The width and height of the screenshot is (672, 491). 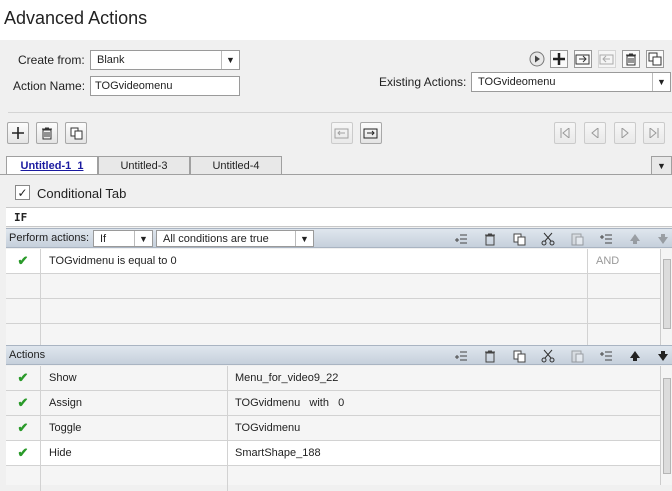 I want to click on table-row: ✔ Toggle TOGvidmenu, so click(x=333, y=428).